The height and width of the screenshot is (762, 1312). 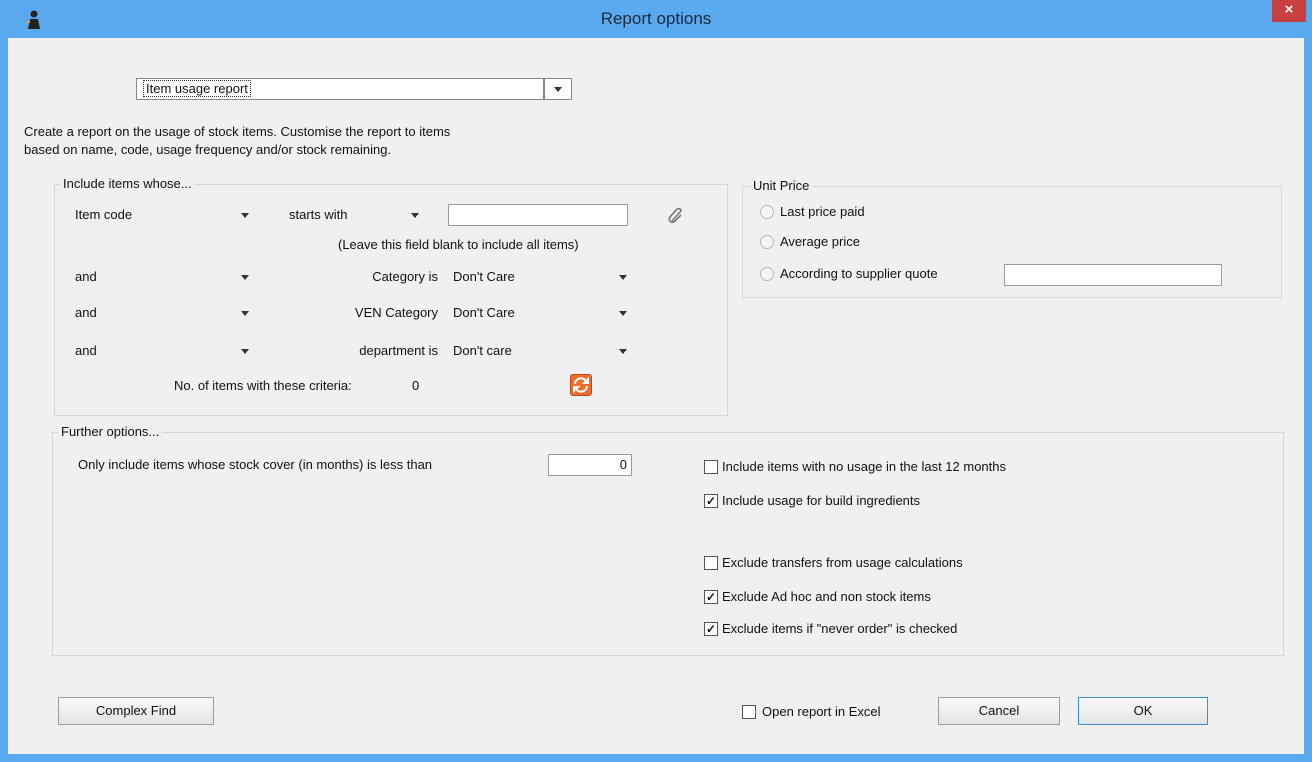 What do you see at coordinates (163, 351) in the screenshot?
I see `conj-select-3: and` at bounding box center [163, 351].